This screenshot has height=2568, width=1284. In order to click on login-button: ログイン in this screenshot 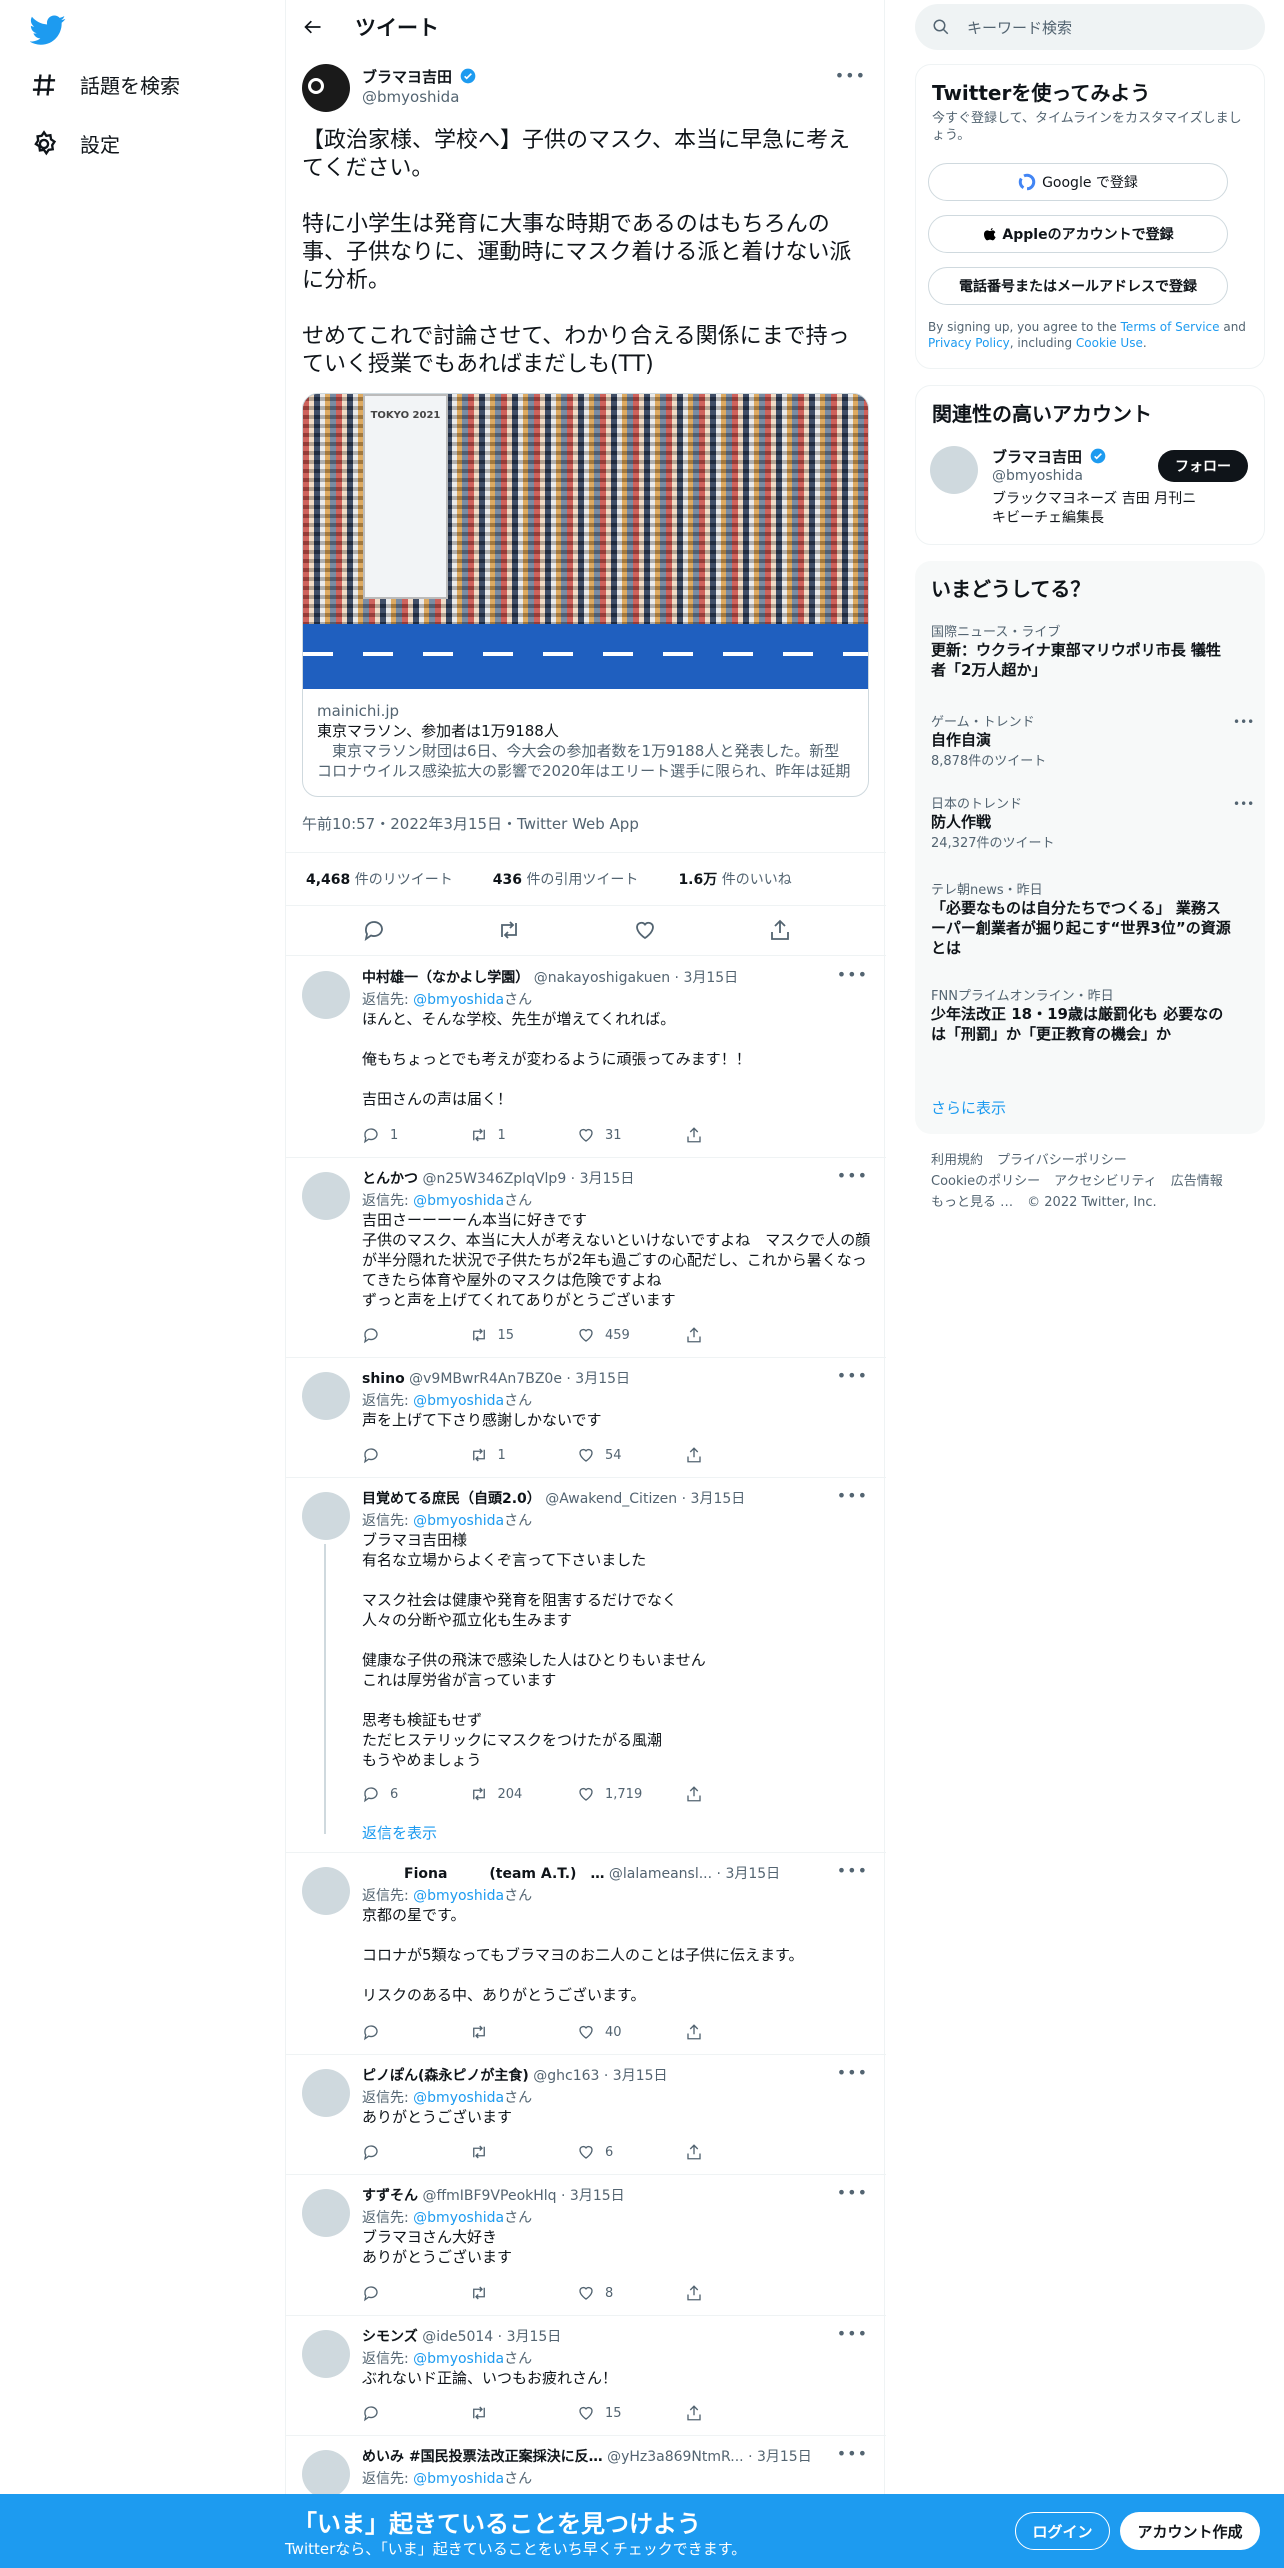, I will do `click(1062, 2531)`.